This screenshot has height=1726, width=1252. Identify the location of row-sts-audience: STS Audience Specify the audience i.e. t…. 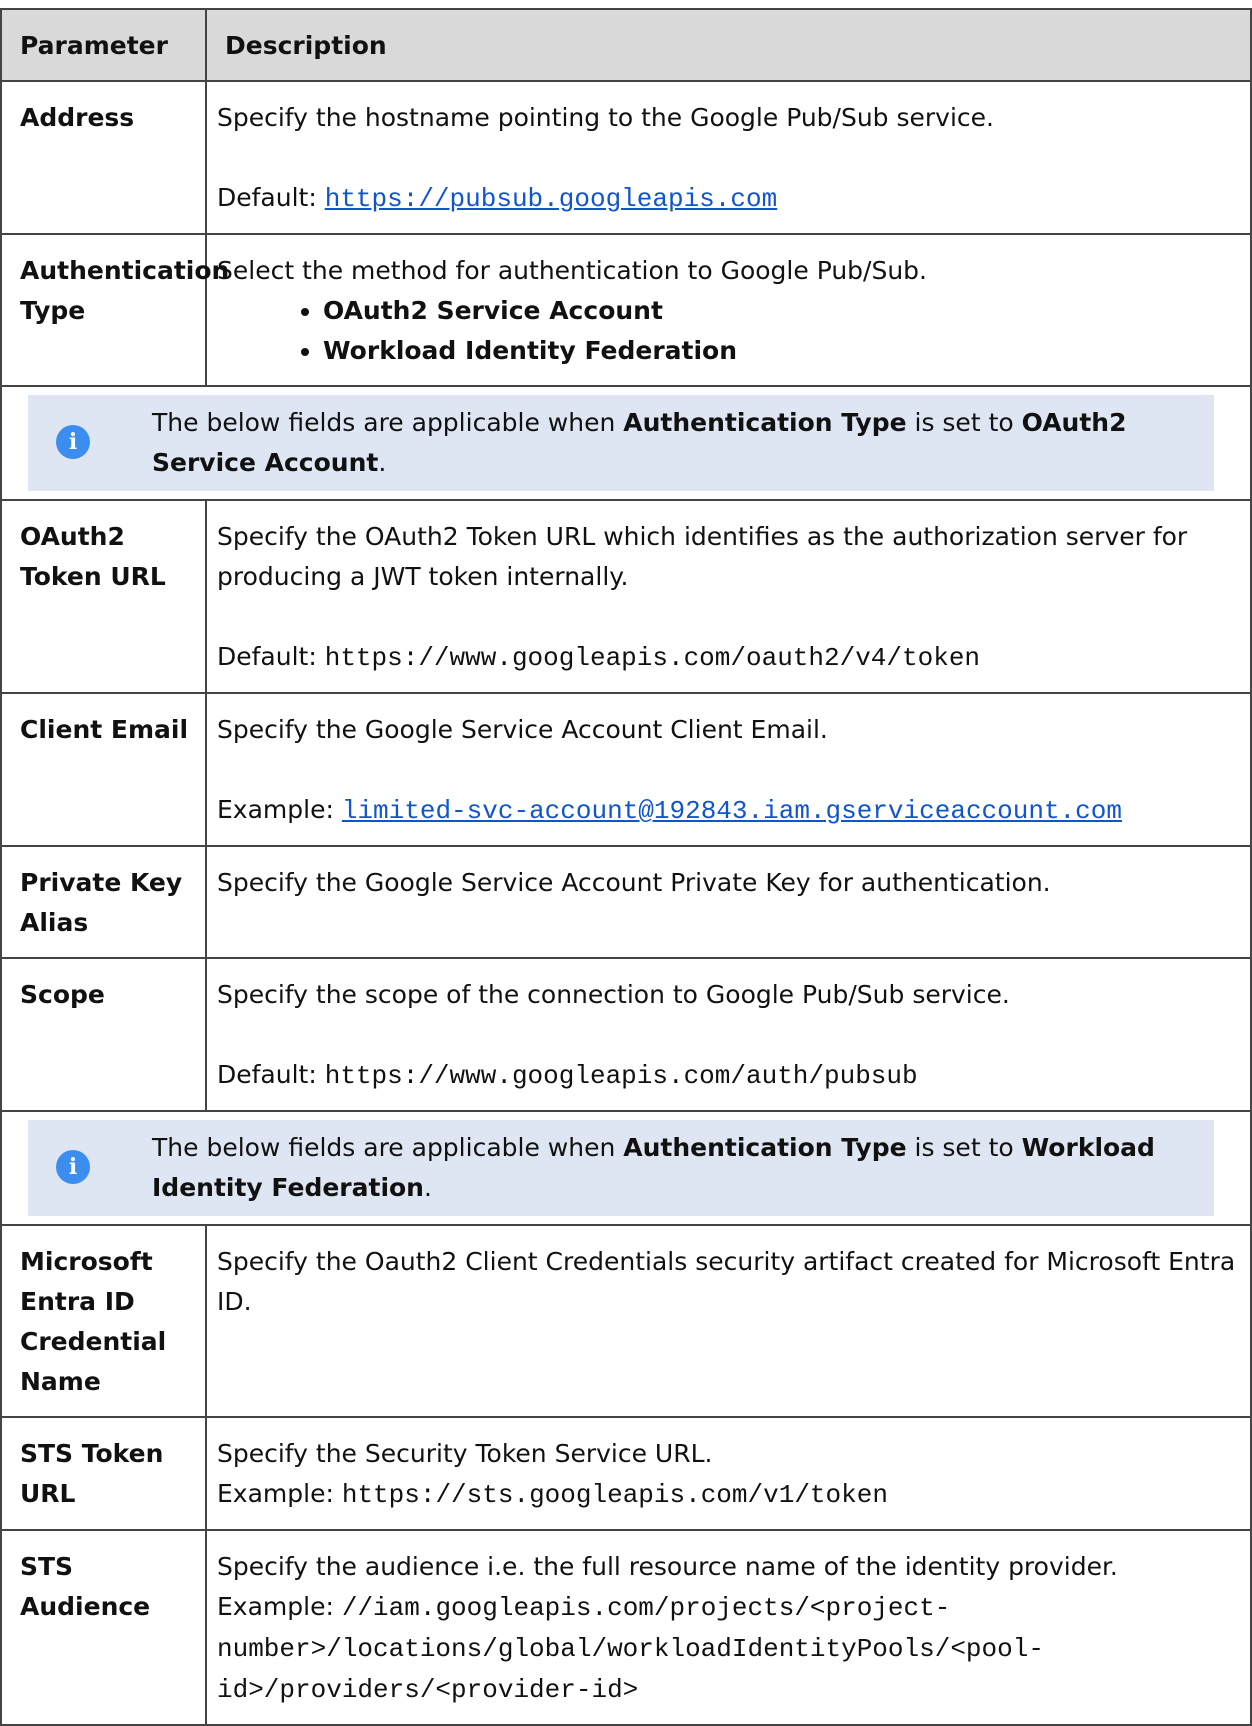
(626, 1627).